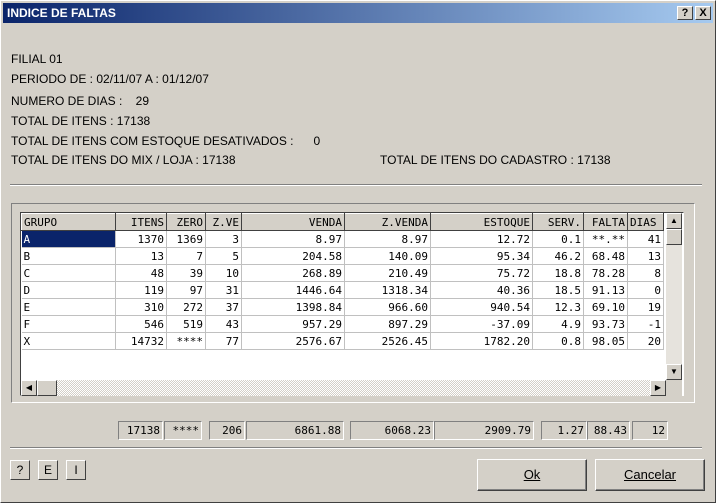  Describe the element at coordinates (674, 372) in the screenshot. I see `scroll-down-icon: ▼` at that location.